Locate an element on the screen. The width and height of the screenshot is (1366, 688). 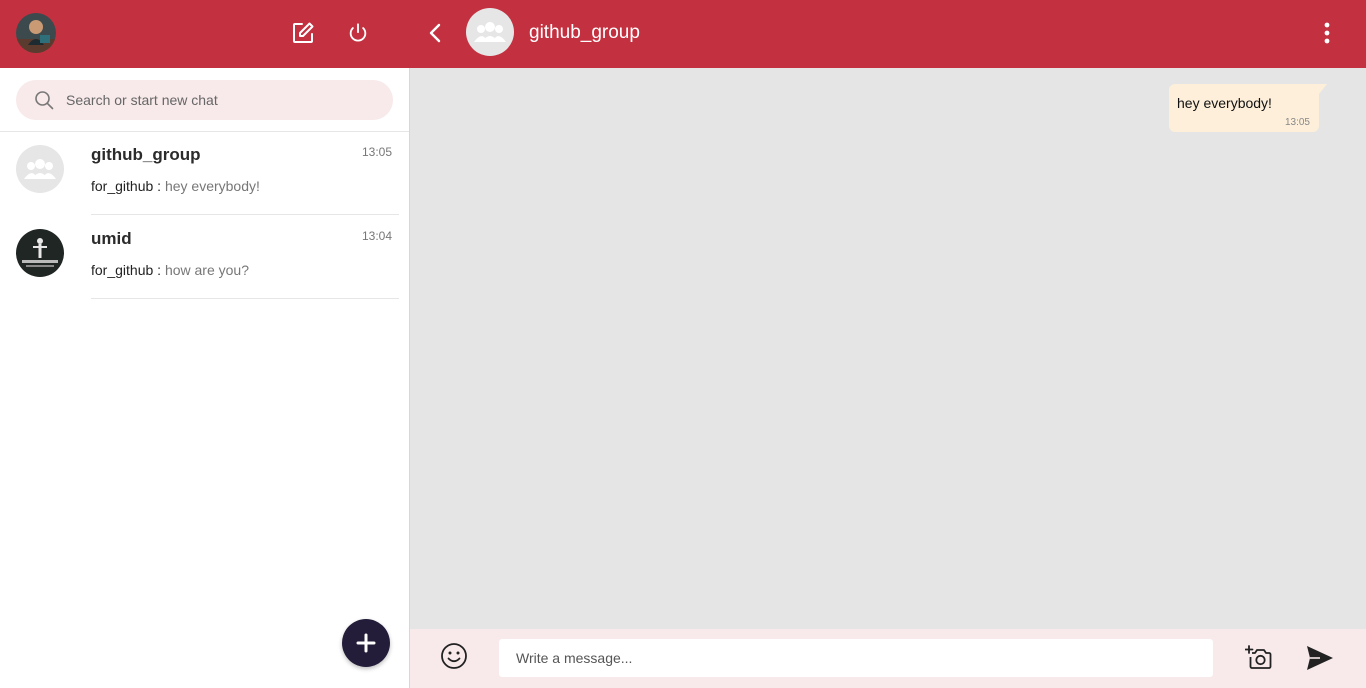
conversation-title: github_group is located at coordinates (584, 33).